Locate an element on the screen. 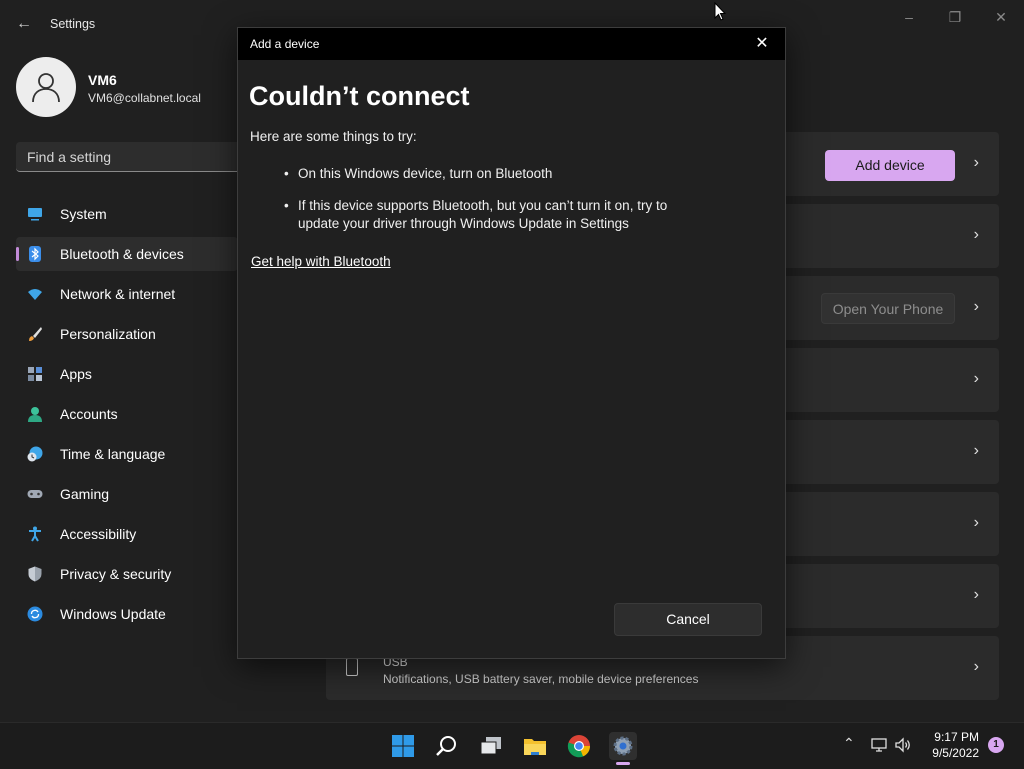 Image resolution: width=1024 pixels, height=769 pixels. wifi-icon is located at coordinates (35, 294).